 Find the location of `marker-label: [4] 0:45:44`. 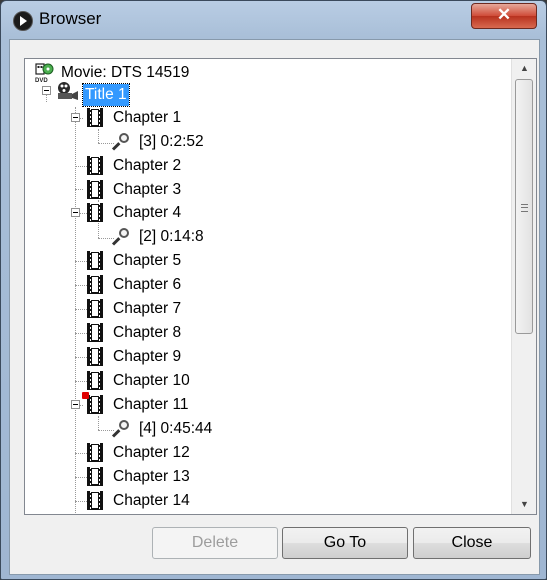

marker-label: [4] 0:45:44 is located at coordinates (176, 428).